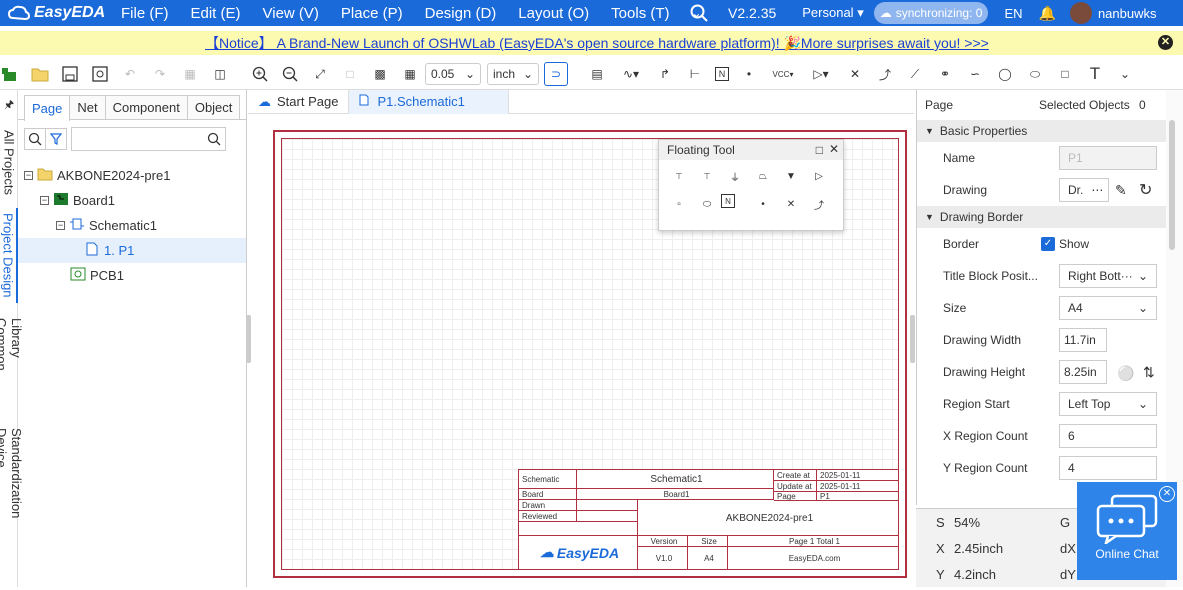  What do you see at coordinates (9, 163) in the screenshot?
I see `tab-all-projects: All Projects` at bounding box center [9, 163].